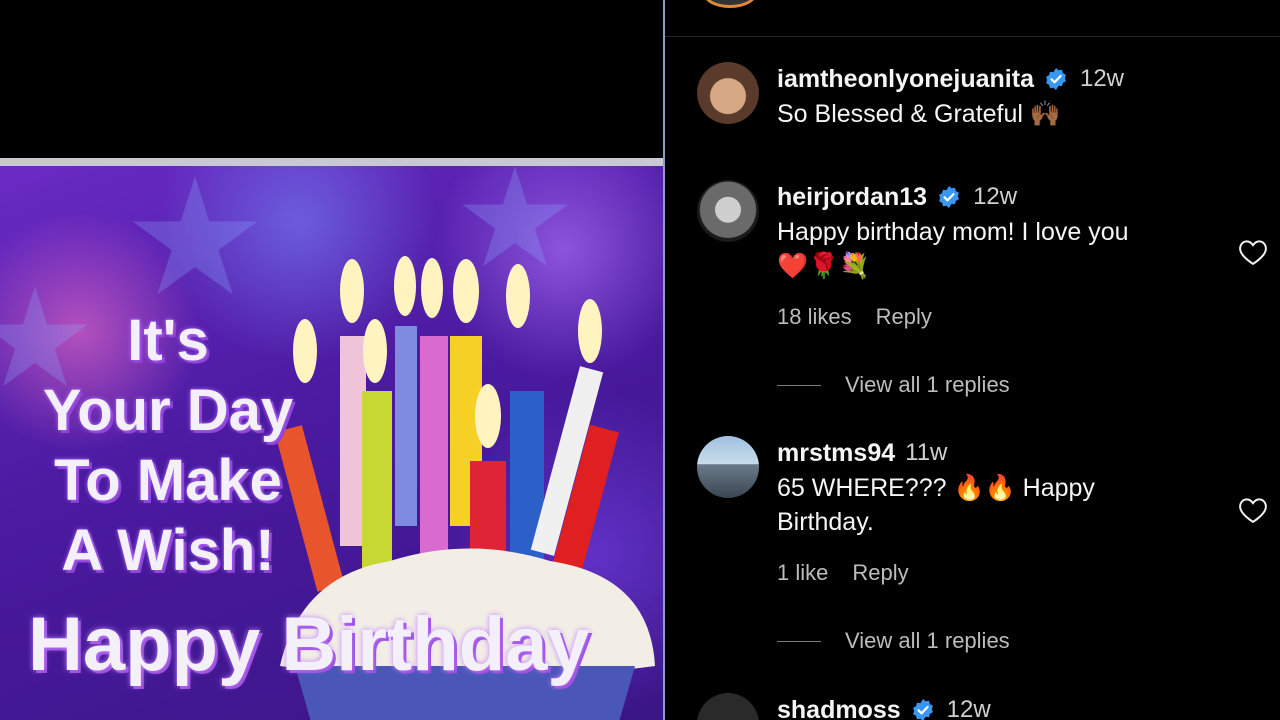 This screenshot has height=720, width=1280. Describe the element at coordinates (905, 79) in the screenshot. I see `comment-username: iamtheonlyonejuanita` at that location.